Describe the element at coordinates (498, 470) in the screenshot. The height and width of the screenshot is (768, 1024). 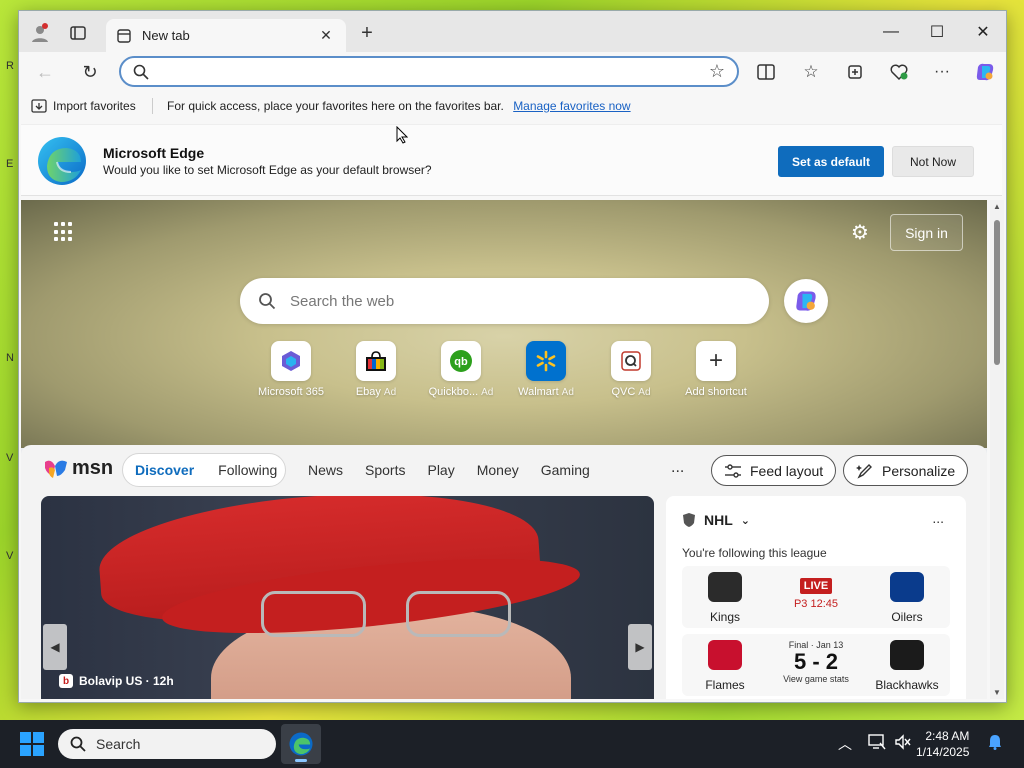
I see `nav-money: Money` at that location.